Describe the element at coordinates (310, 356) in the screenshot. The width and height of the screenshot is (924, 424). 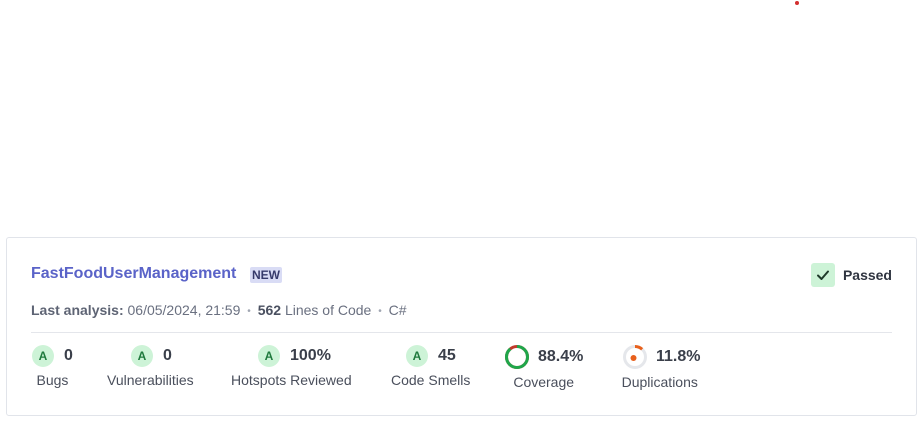
I see `hotspots-value: 100%` at that location.